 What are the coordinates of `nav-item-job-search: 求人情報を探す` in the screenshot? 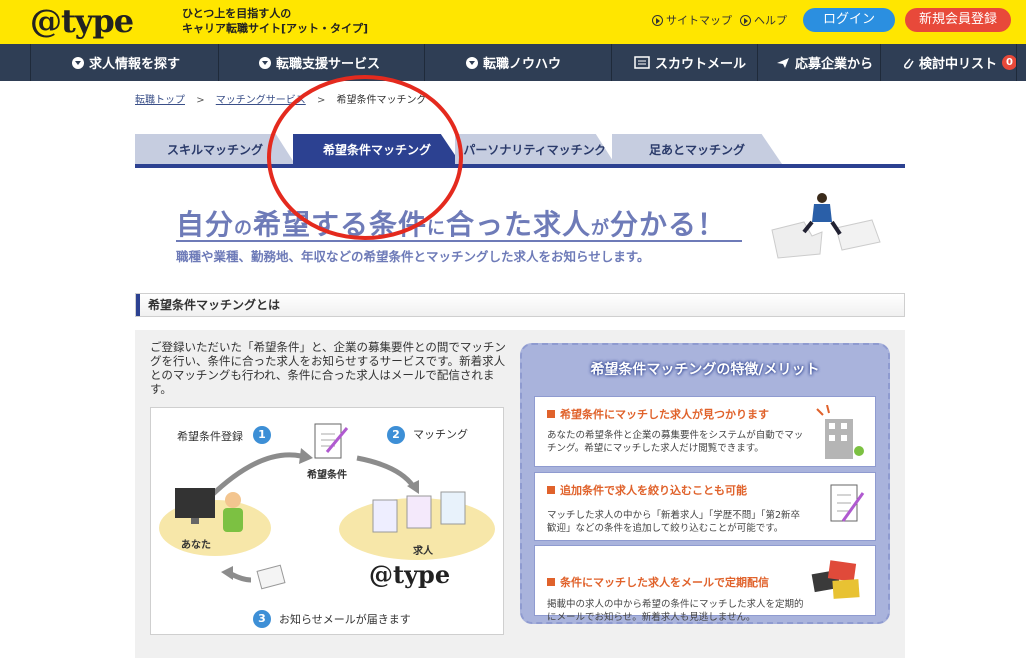 It's located at (126, 62).